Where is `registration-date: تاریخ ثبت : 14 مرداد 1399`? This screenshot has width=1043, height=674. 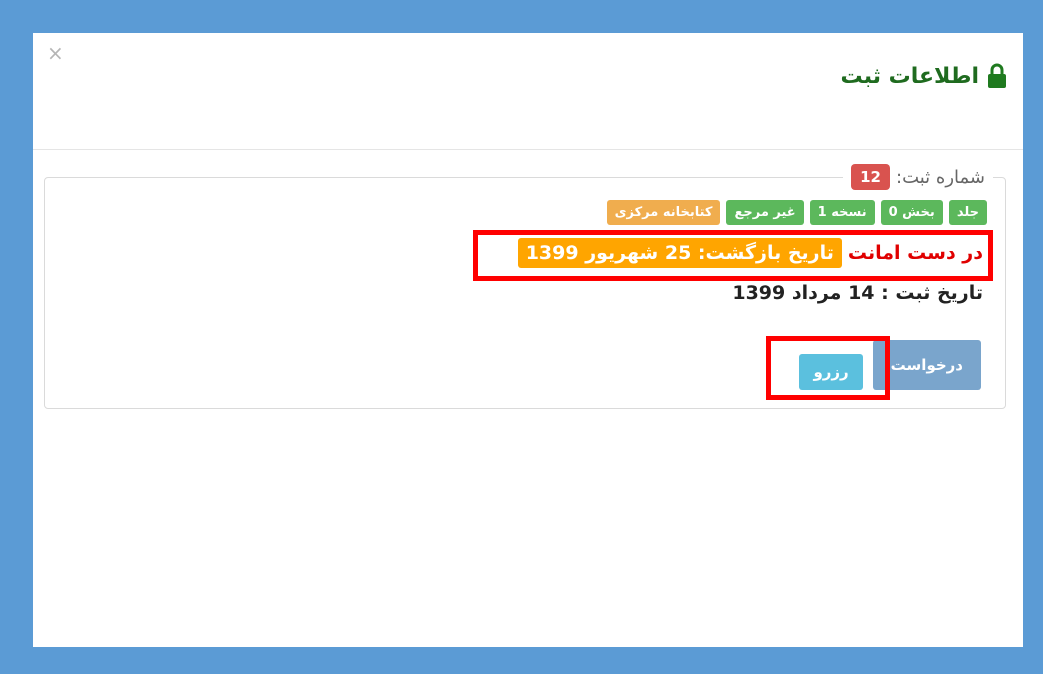 registration-date: تاریخ ثبت : 14 مرداد 1399 is located at coordinates (857, 293).